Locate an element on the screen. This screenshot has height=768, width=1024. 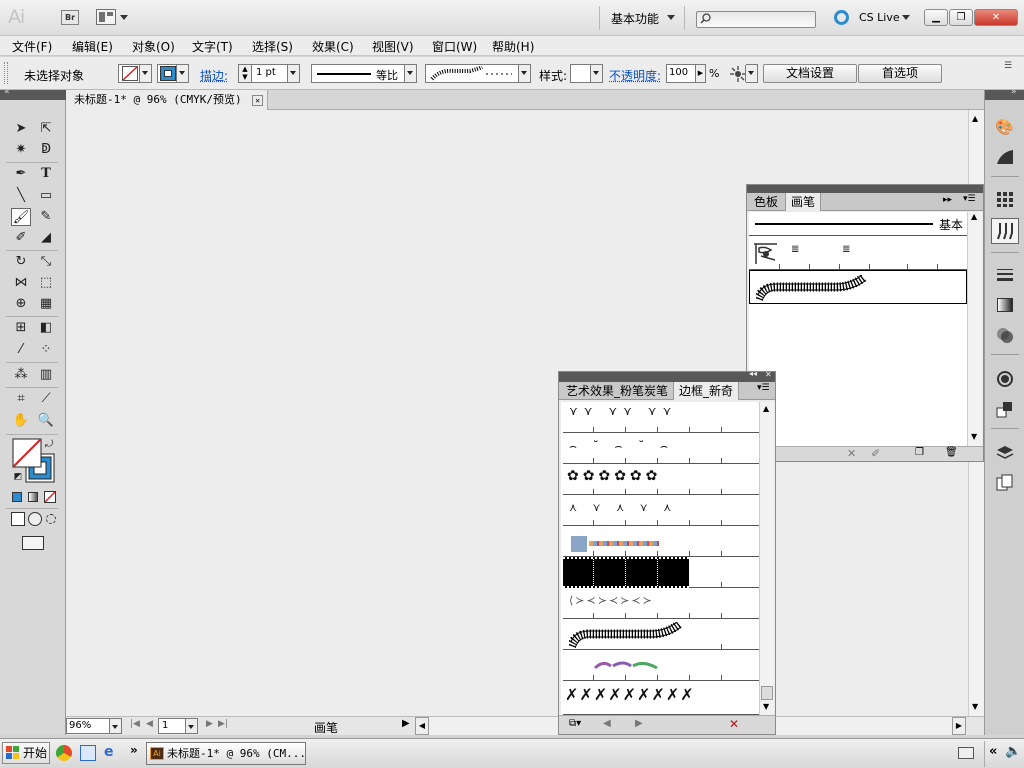
quicklaunch-icon is located at coordinates (88, 753).